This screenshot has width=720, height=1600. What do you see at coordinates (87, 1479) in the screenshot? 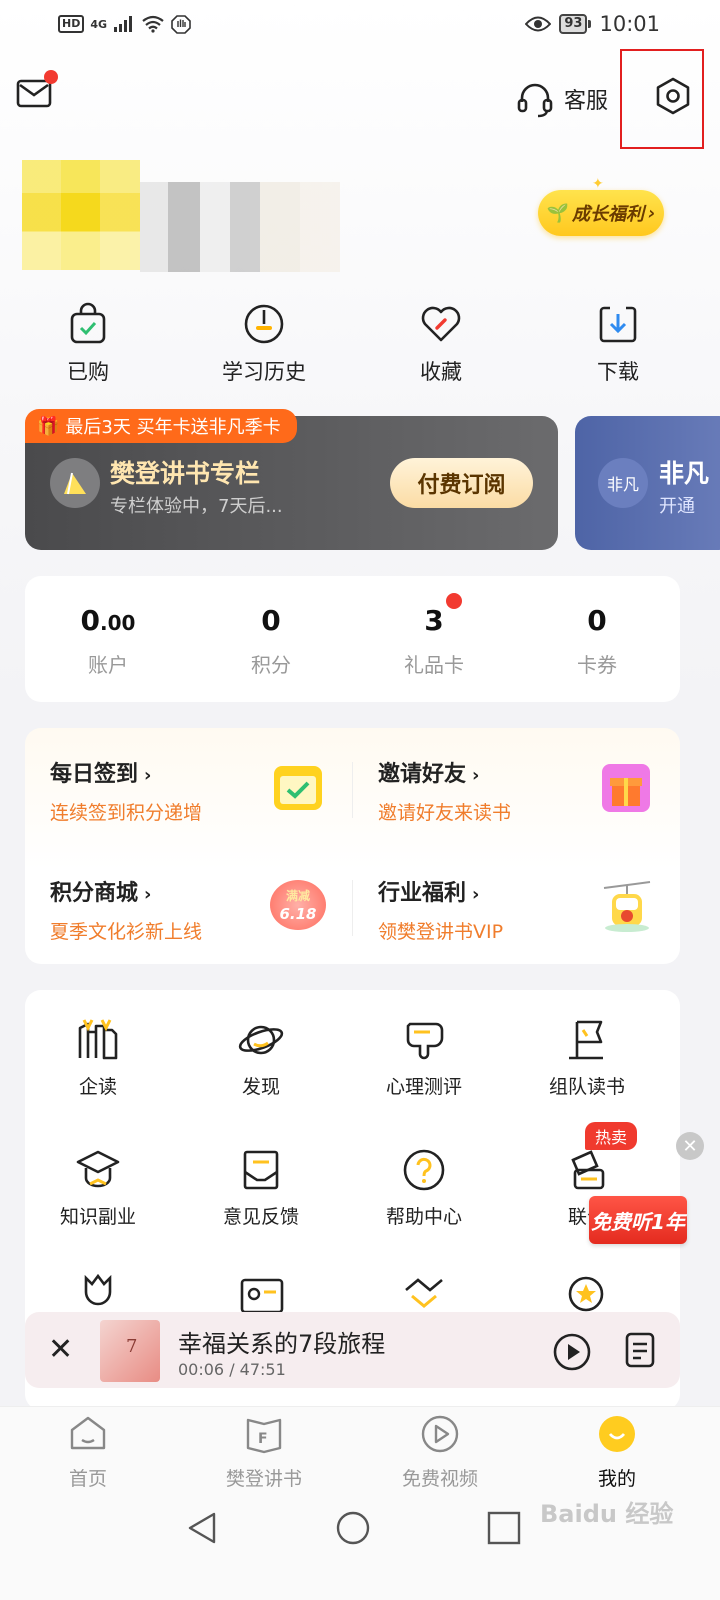
I see `tab-label: 首页` at bounding box center [87, 1479].